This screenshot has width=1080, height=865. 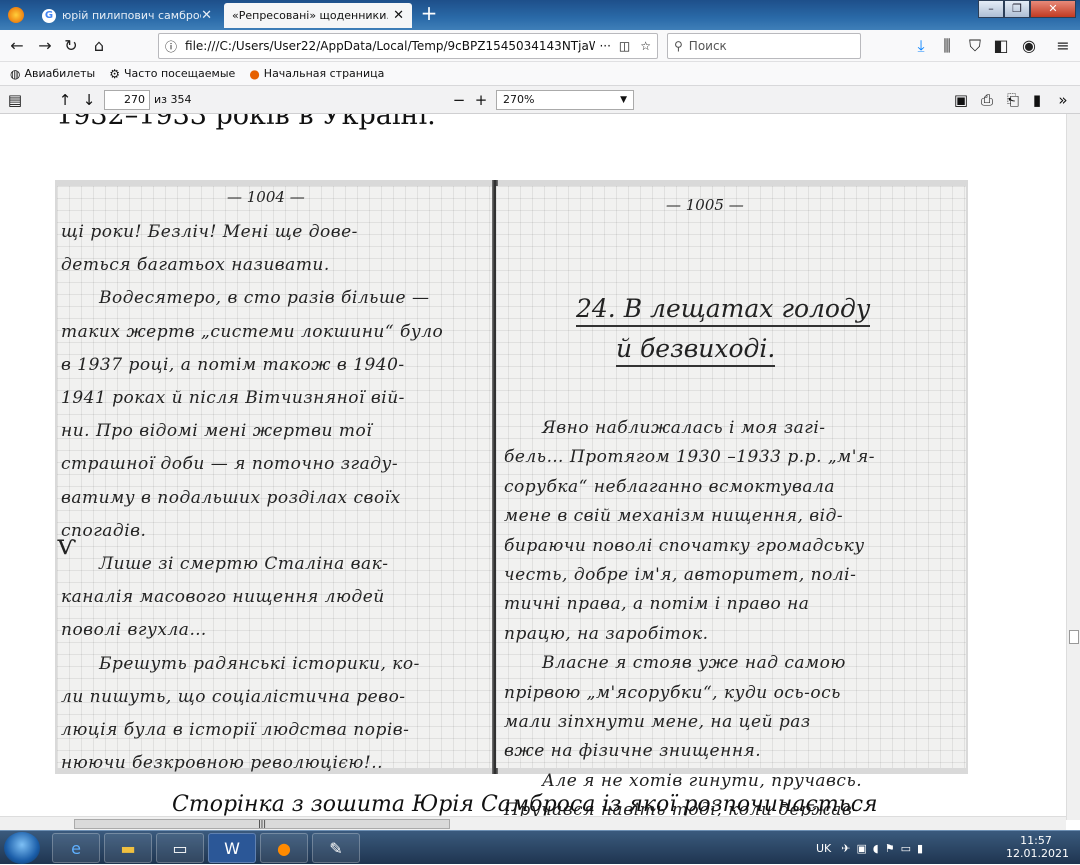 I want to click on handwritten-line: сорубка“ неблаганно всмоктувала, so click(x=669, y=486).